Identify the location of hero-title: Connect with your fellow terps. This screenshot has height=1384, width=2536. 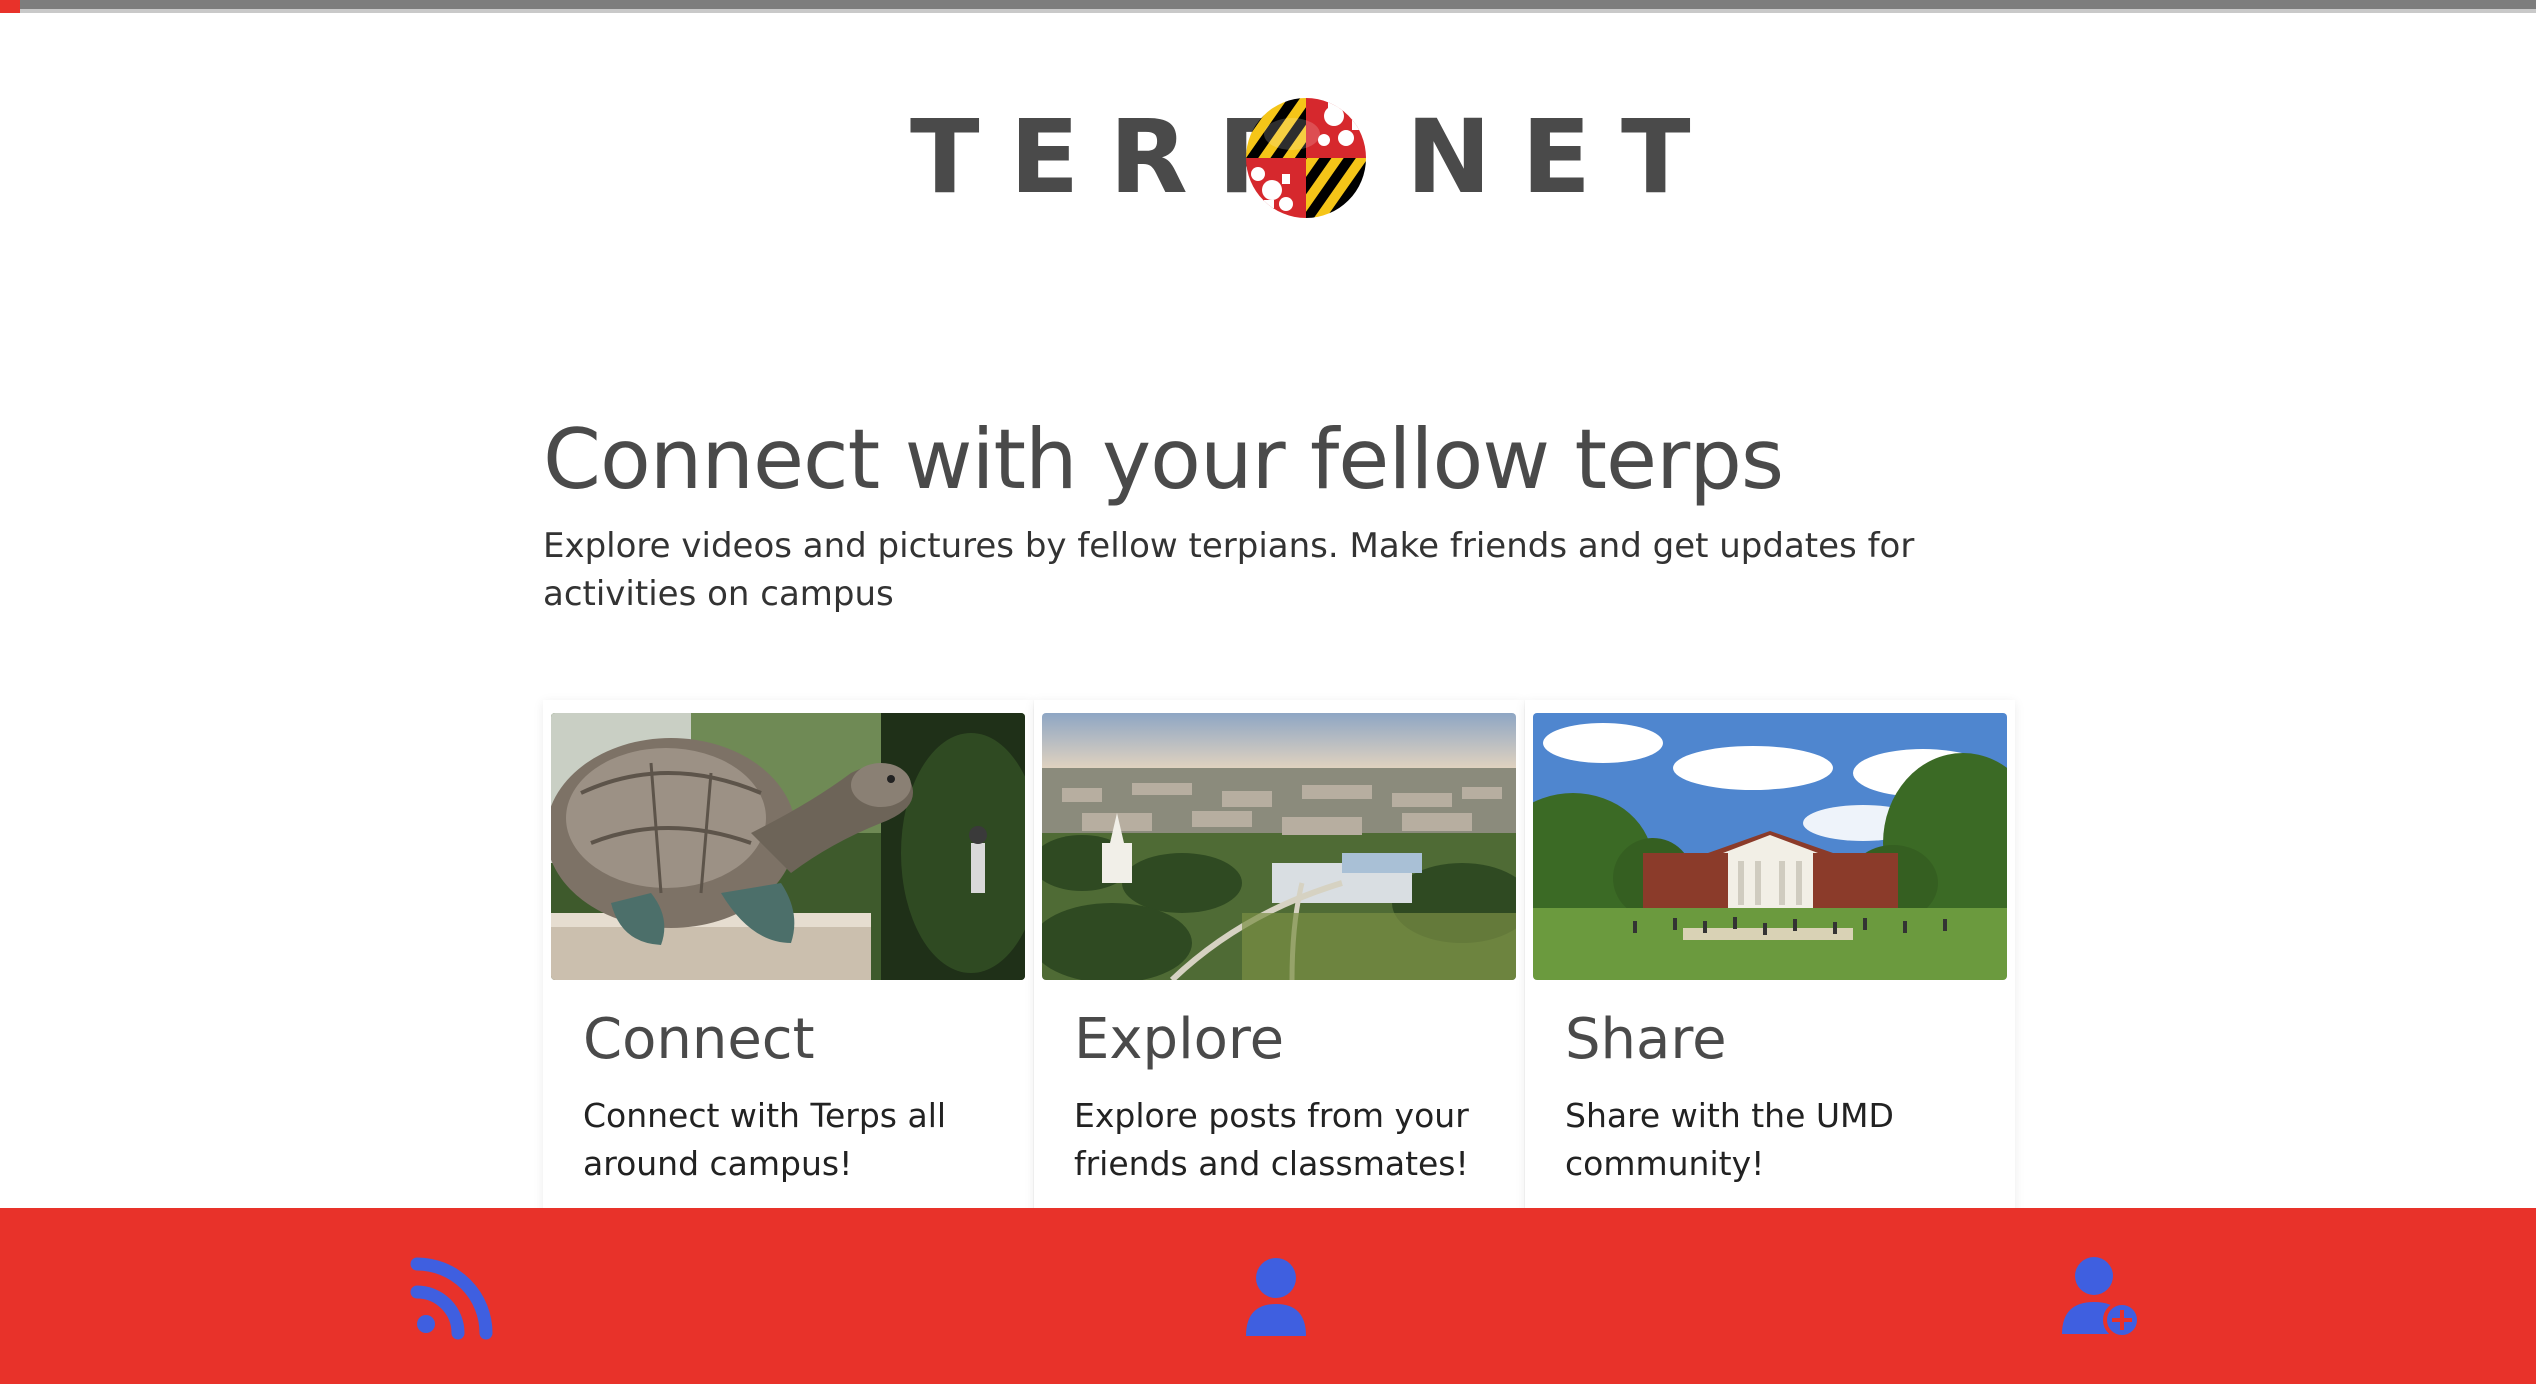
(1163, 459).